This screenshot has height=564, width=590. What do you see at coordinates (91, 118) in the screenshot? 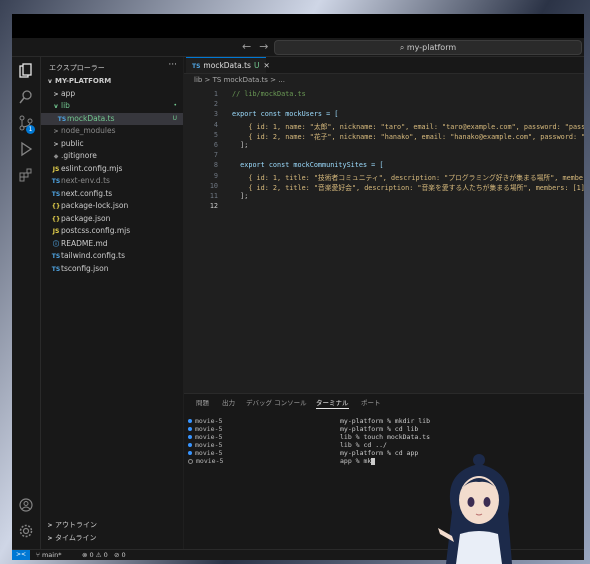
I see `tree-item-label: mockData.ts` at bounding box center [91, 118].